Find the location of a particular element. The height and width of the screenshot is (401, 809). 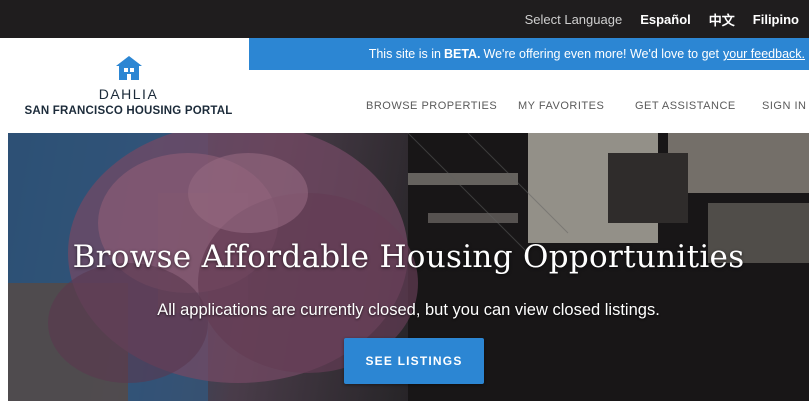

beta-prefix: This site is in is located at coordinates (404, 54).